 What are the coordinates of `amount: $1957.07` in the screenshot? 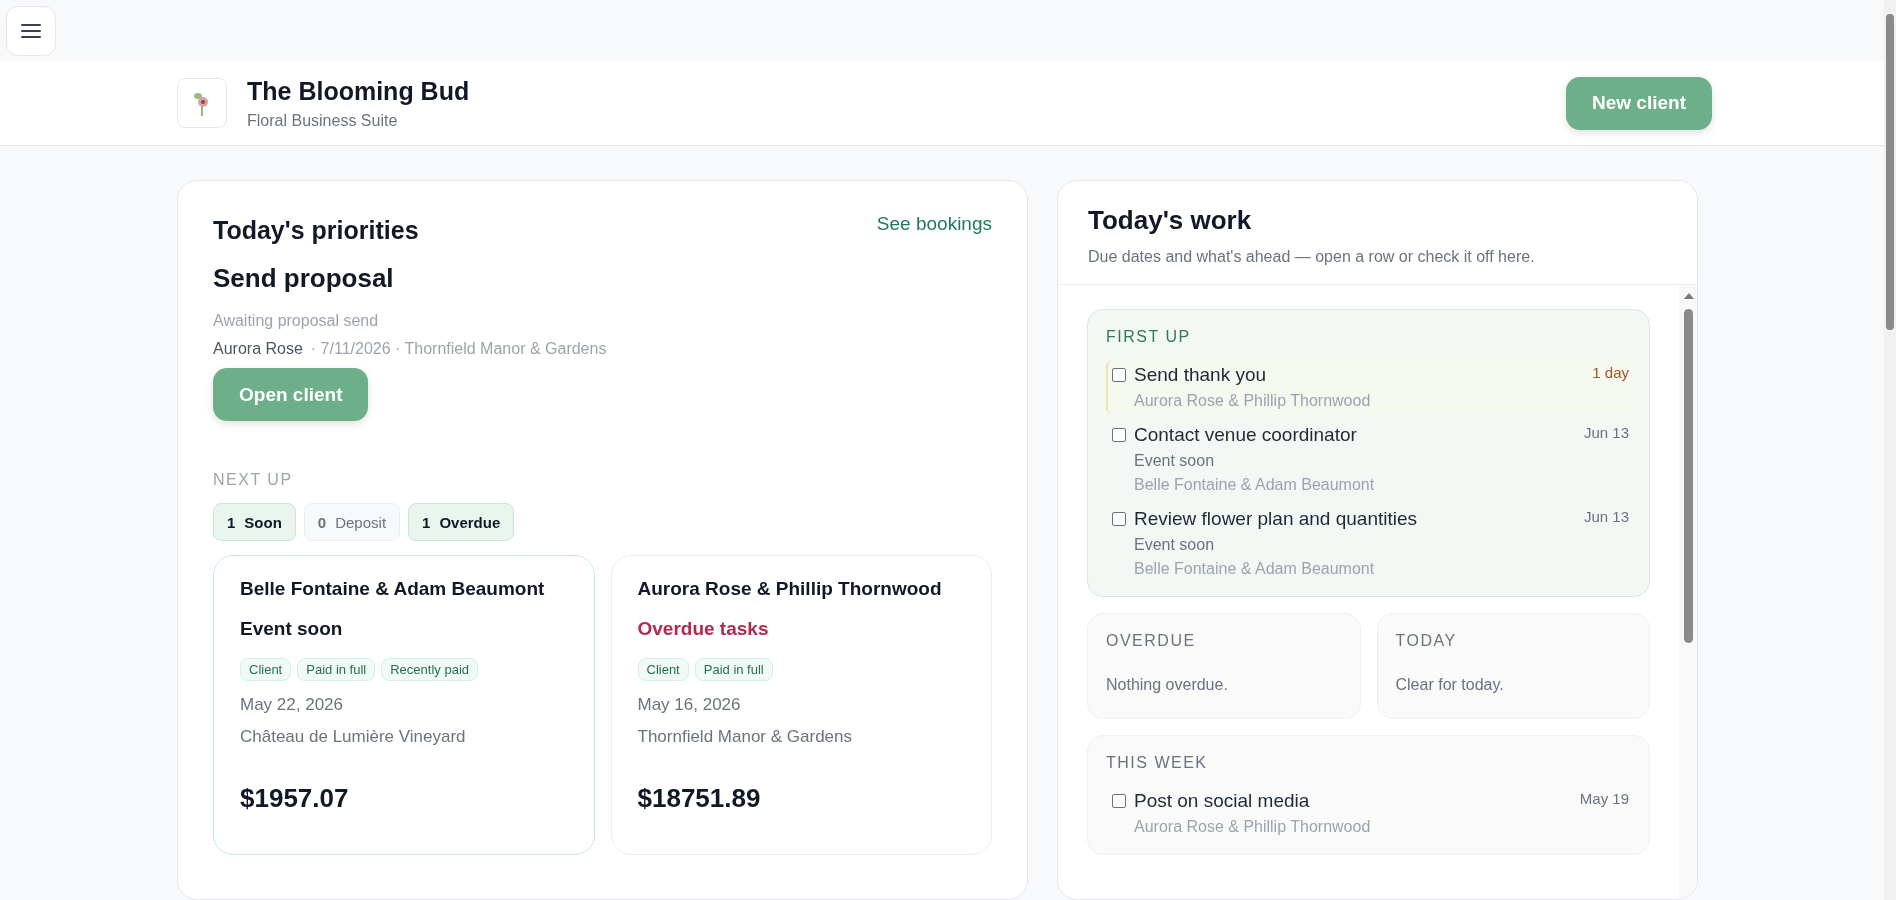 It's located at (295, 798).